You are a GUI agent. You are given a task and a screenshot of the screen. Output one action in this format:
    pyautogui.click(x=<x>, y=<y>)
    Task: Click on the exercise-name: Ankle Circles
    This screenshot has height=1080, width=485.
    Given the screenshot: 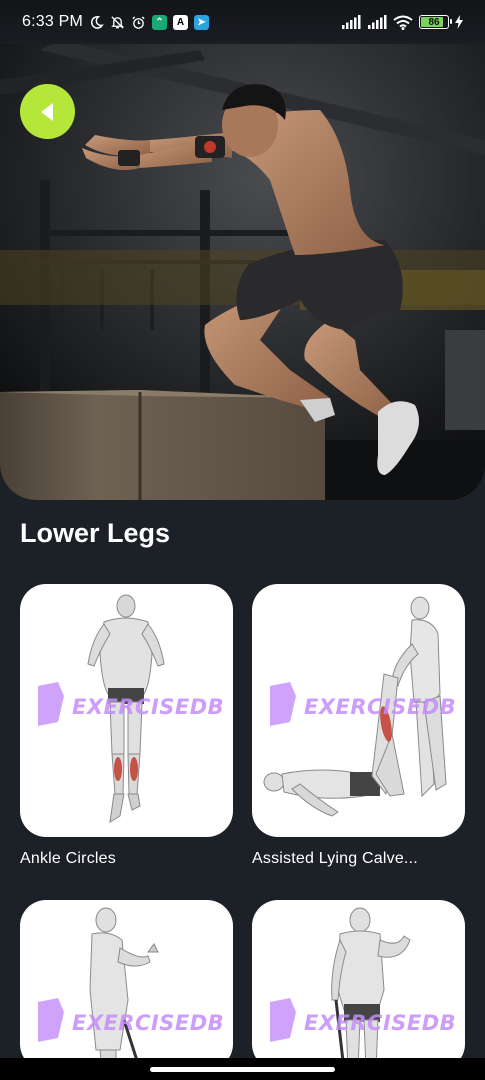 What is the action you would take?
    pyautogui.click(x=68, y=858)
    